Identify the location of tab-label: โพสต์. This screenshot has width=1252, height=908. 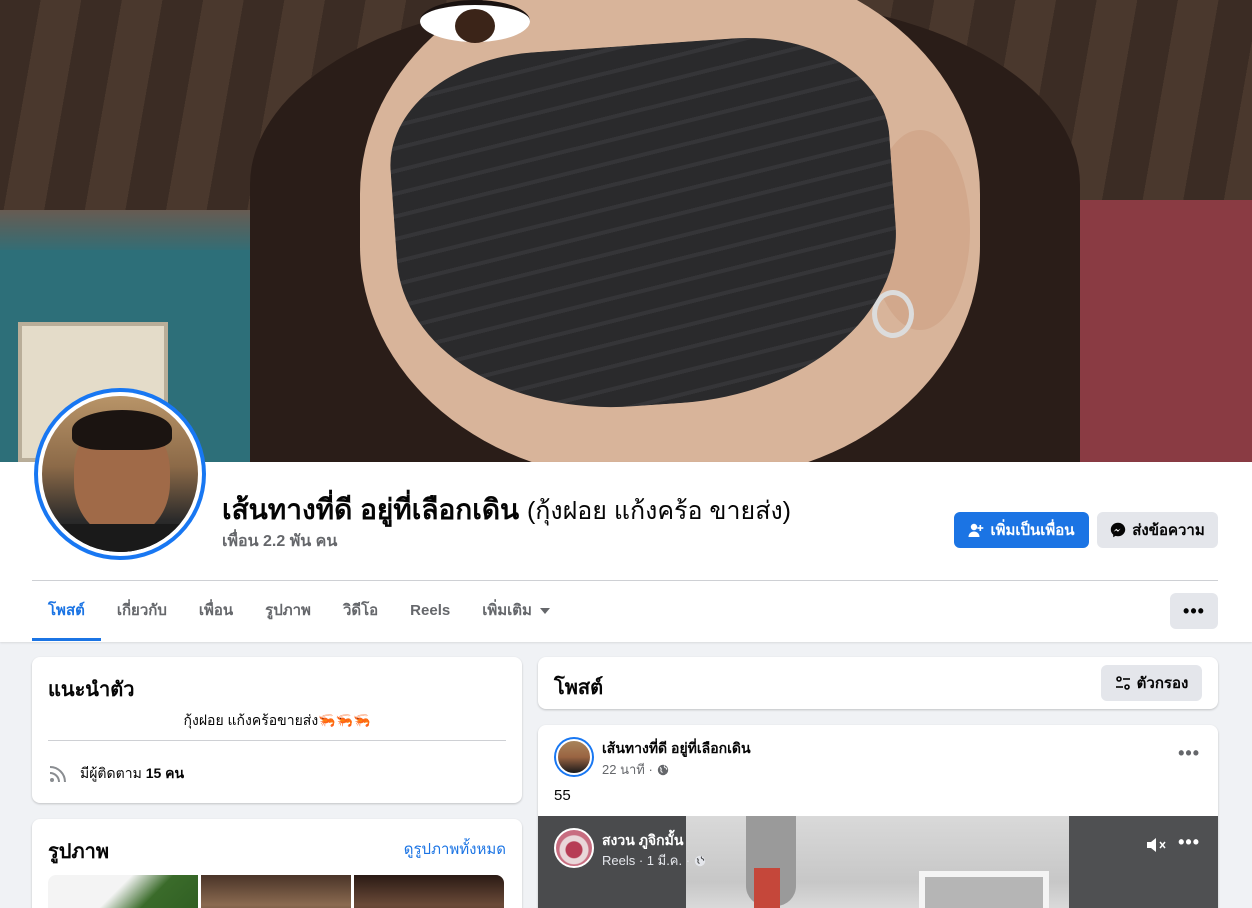
(66, 610).